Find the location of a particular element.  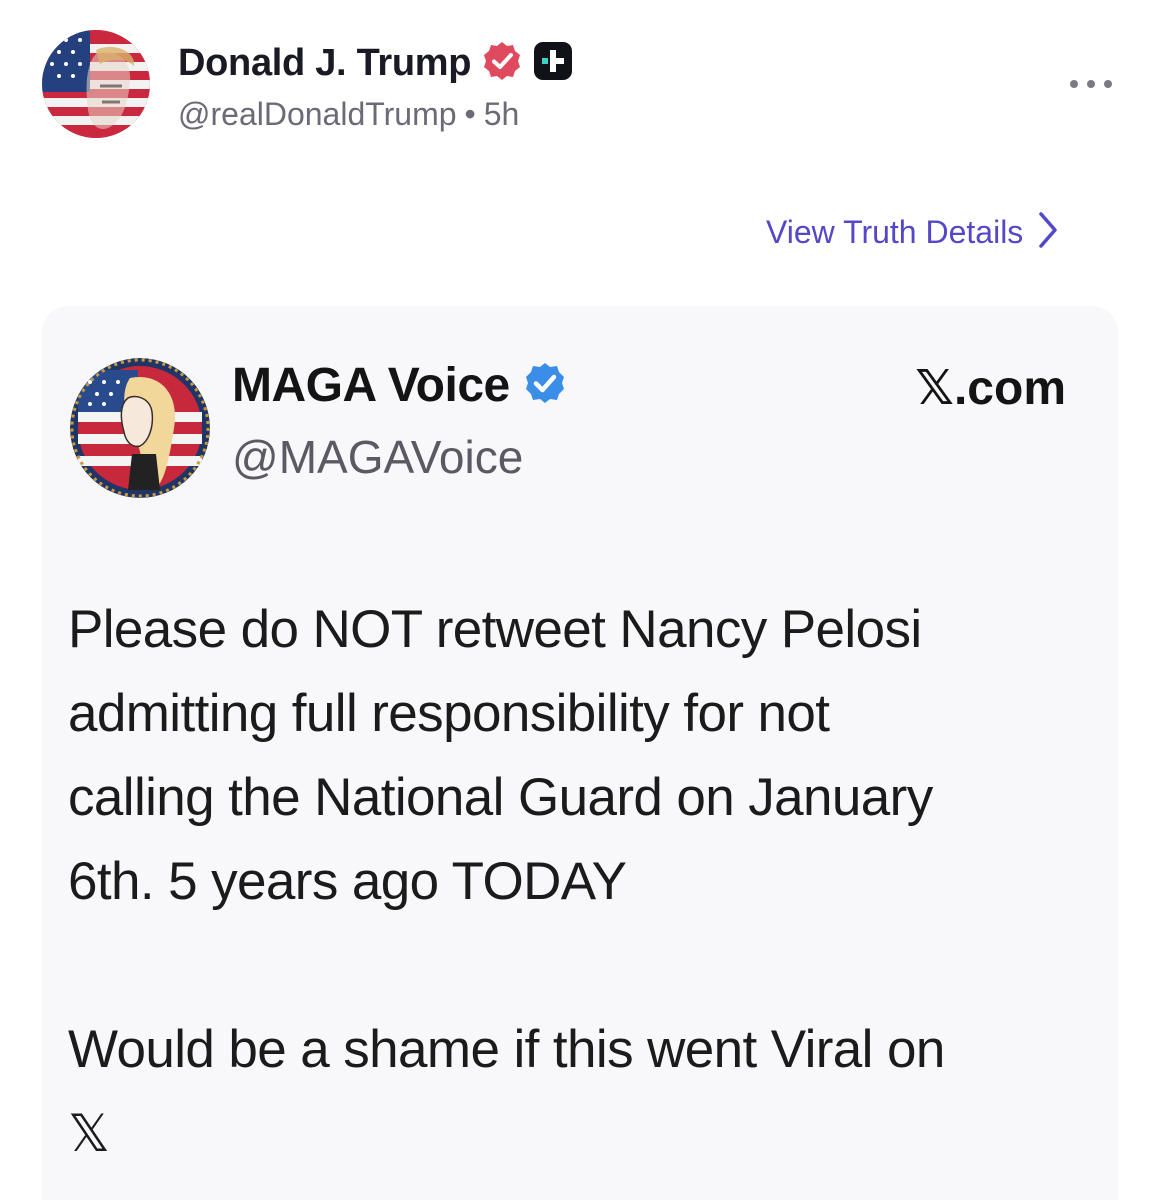

truth-plus-icon is located at coordinates (553, 63).